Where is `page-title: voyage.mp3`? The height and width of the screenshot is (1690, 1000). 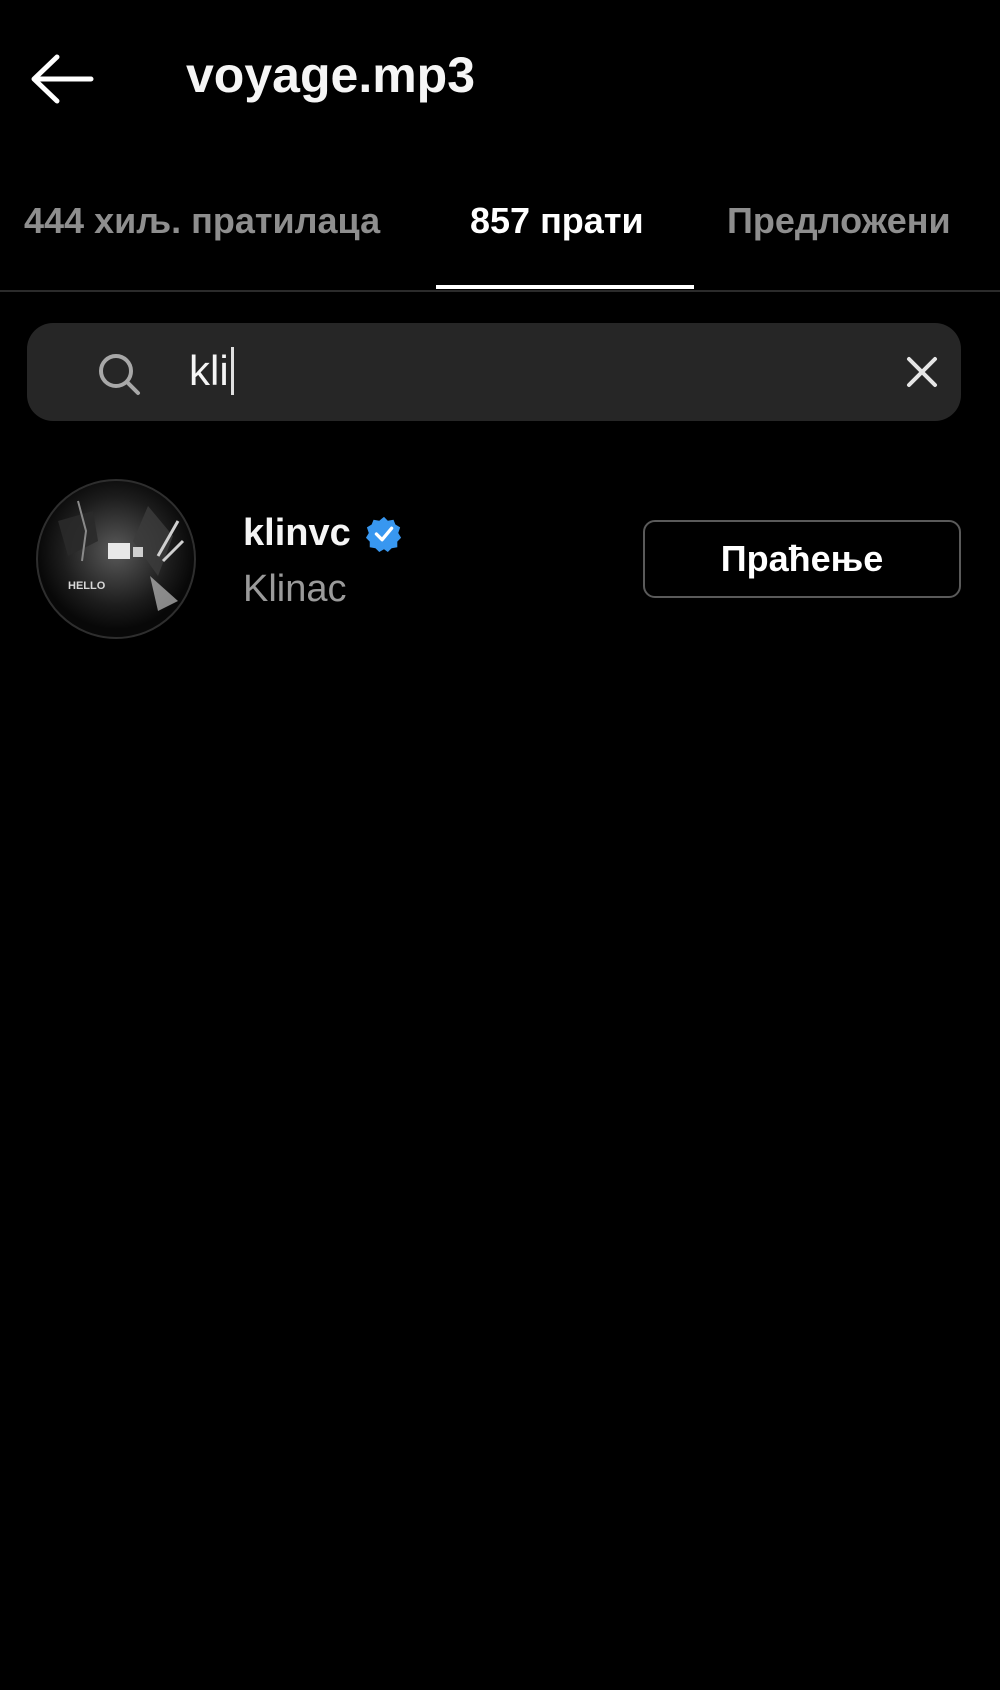 page-title: voyage.mp3 is located at coordinates (331, 75).